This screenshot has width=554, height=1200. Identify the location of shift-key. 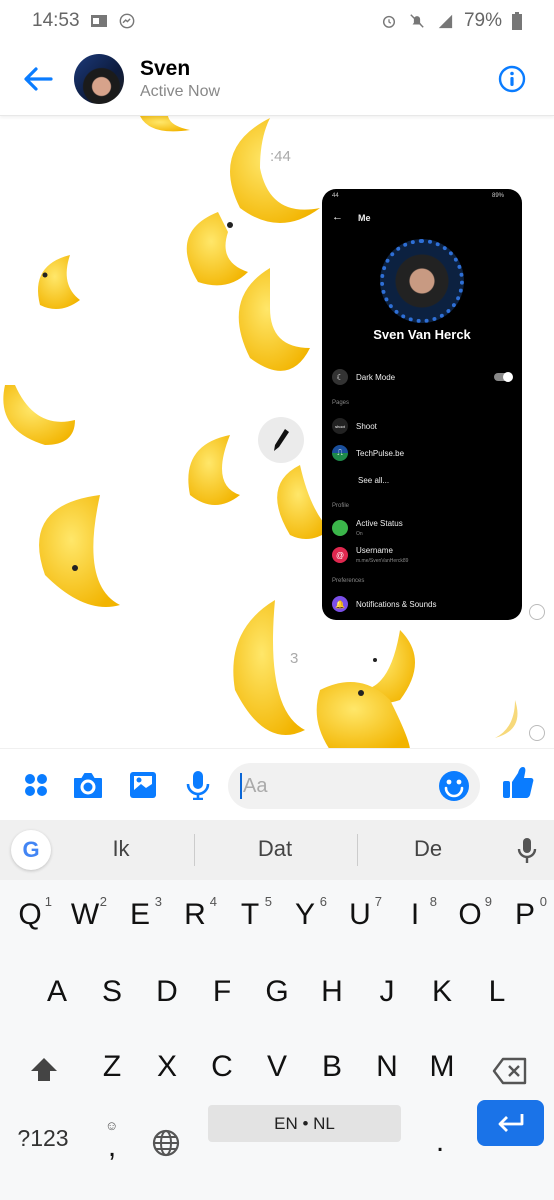
(44, 1070).